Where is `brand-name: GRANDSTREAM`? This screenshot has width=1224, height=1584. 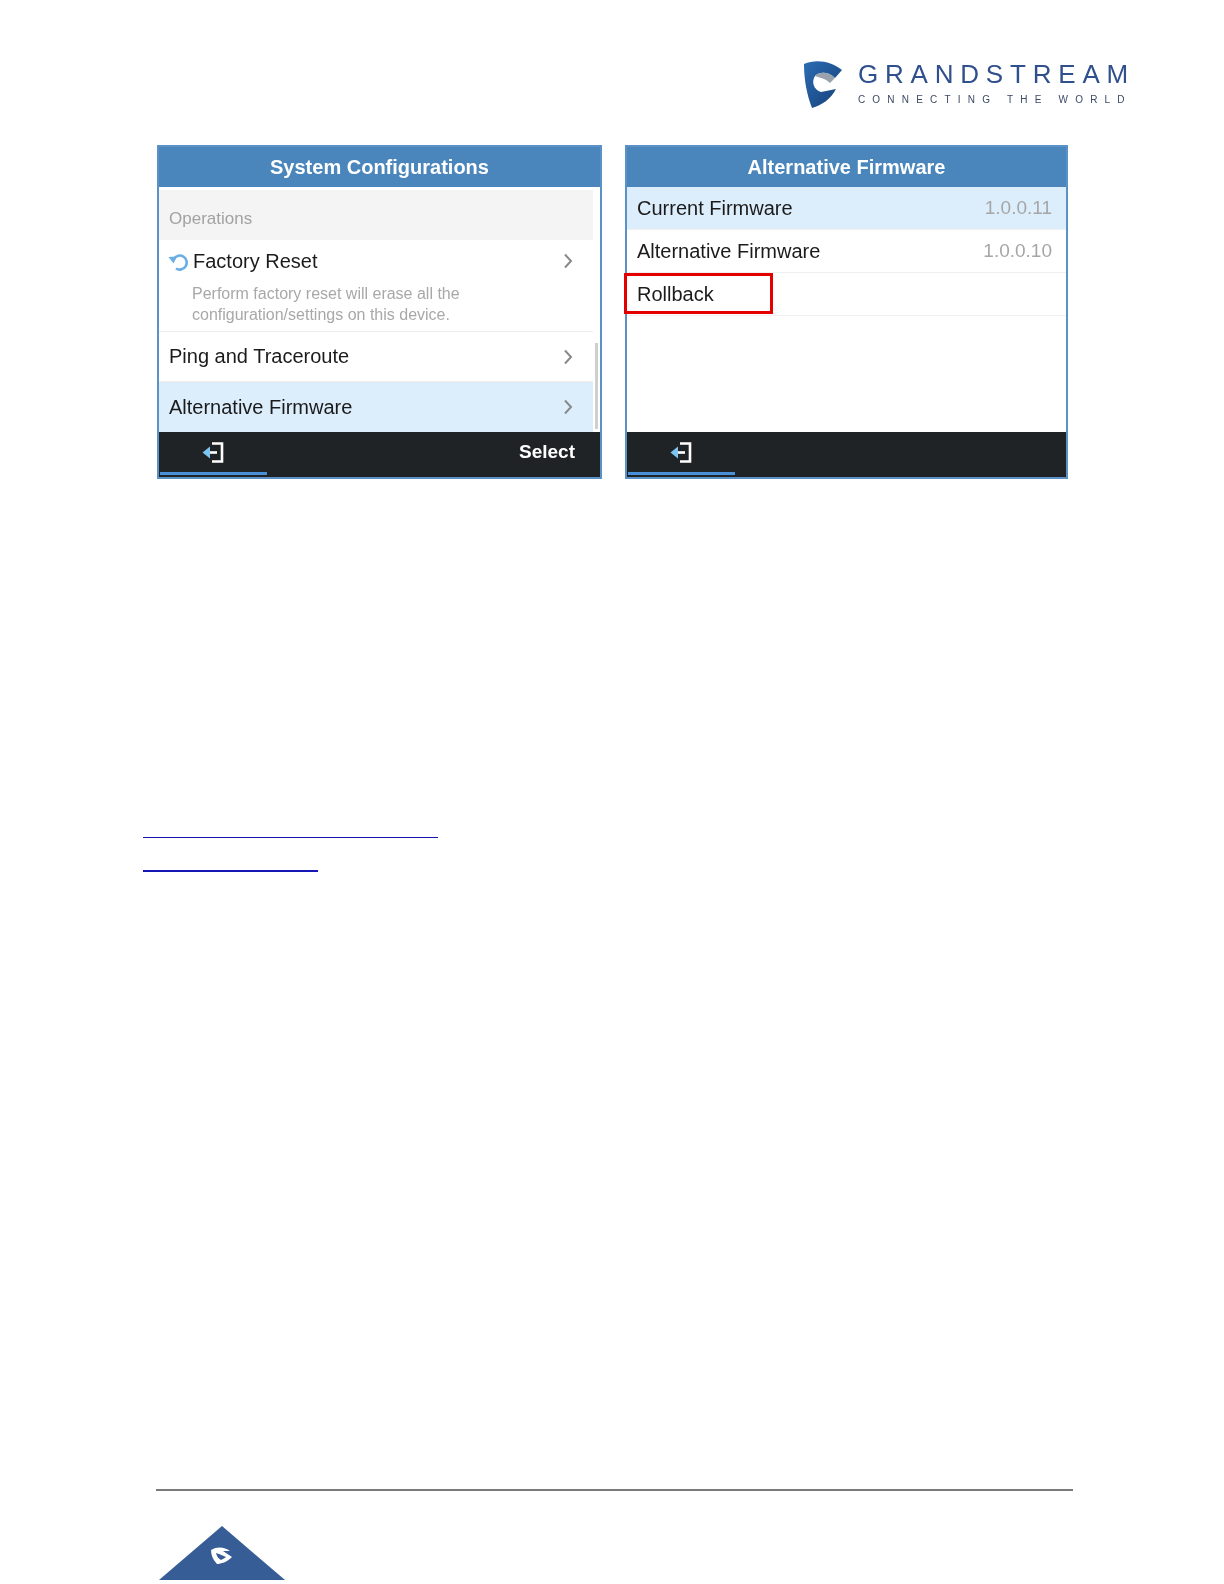 brand-name: GRANDSTREAM is located at coordinates (996, 74).